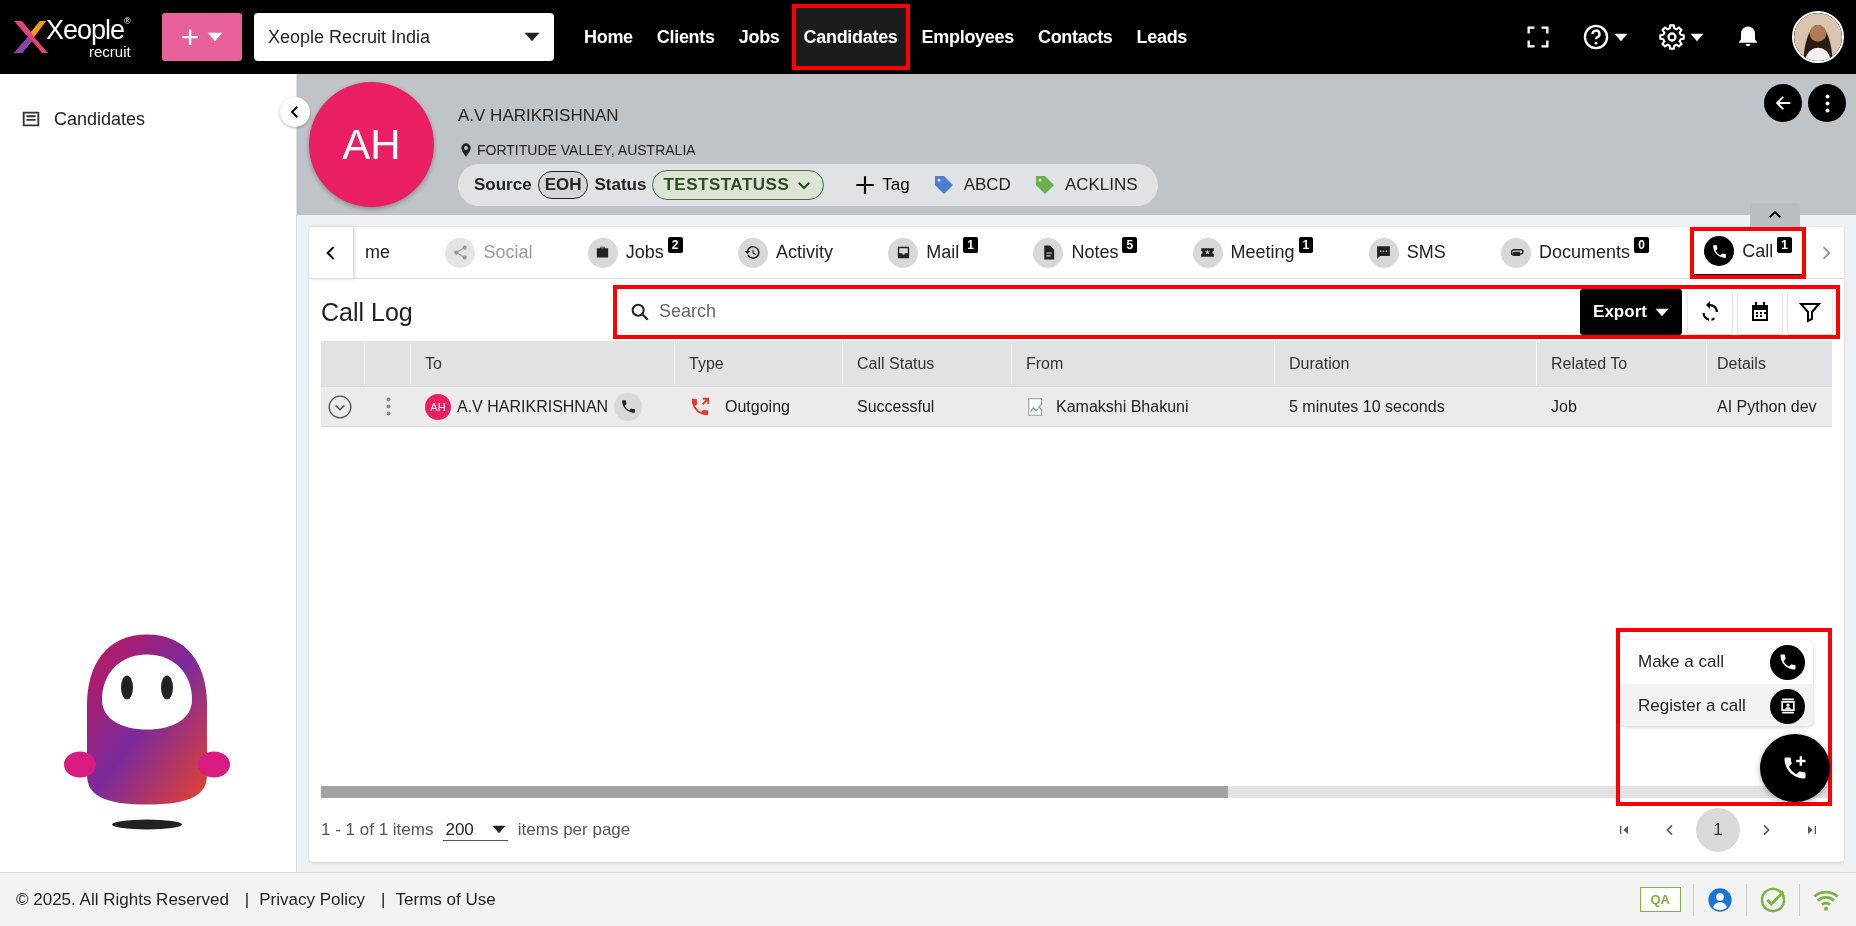  What do you see at coordinates (1564, 406) in the screenshot?
I see `table-cell: Job` at bounding box center [1564, 406].